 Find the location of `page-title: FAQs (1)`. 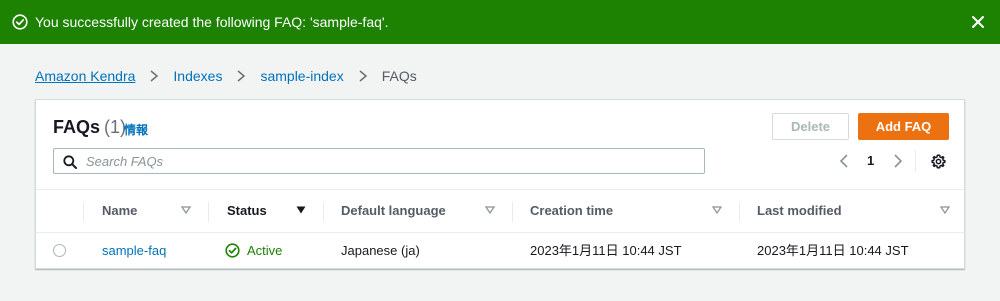

page-title: FAQs (1) is located at coordinates (89, 127).